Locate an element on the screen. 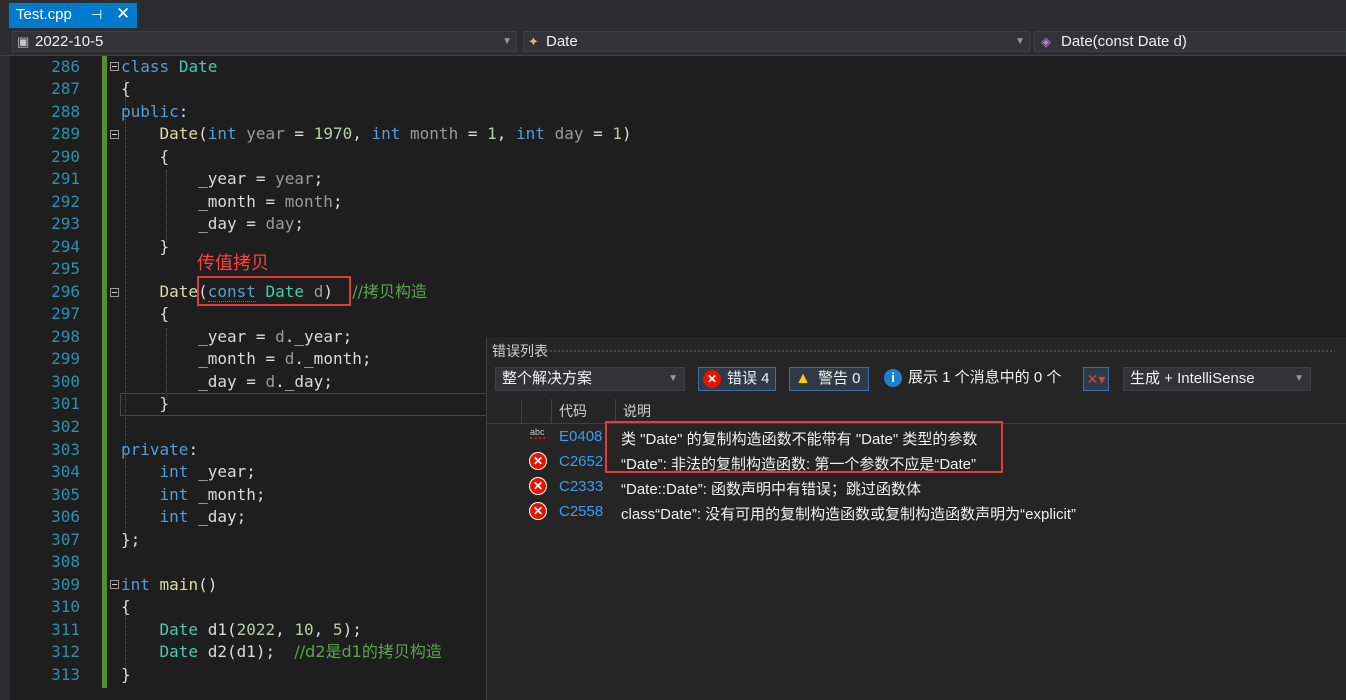 The image size is (1346, 700). warning-icon: ▲ is located at coordinates (803, 378).